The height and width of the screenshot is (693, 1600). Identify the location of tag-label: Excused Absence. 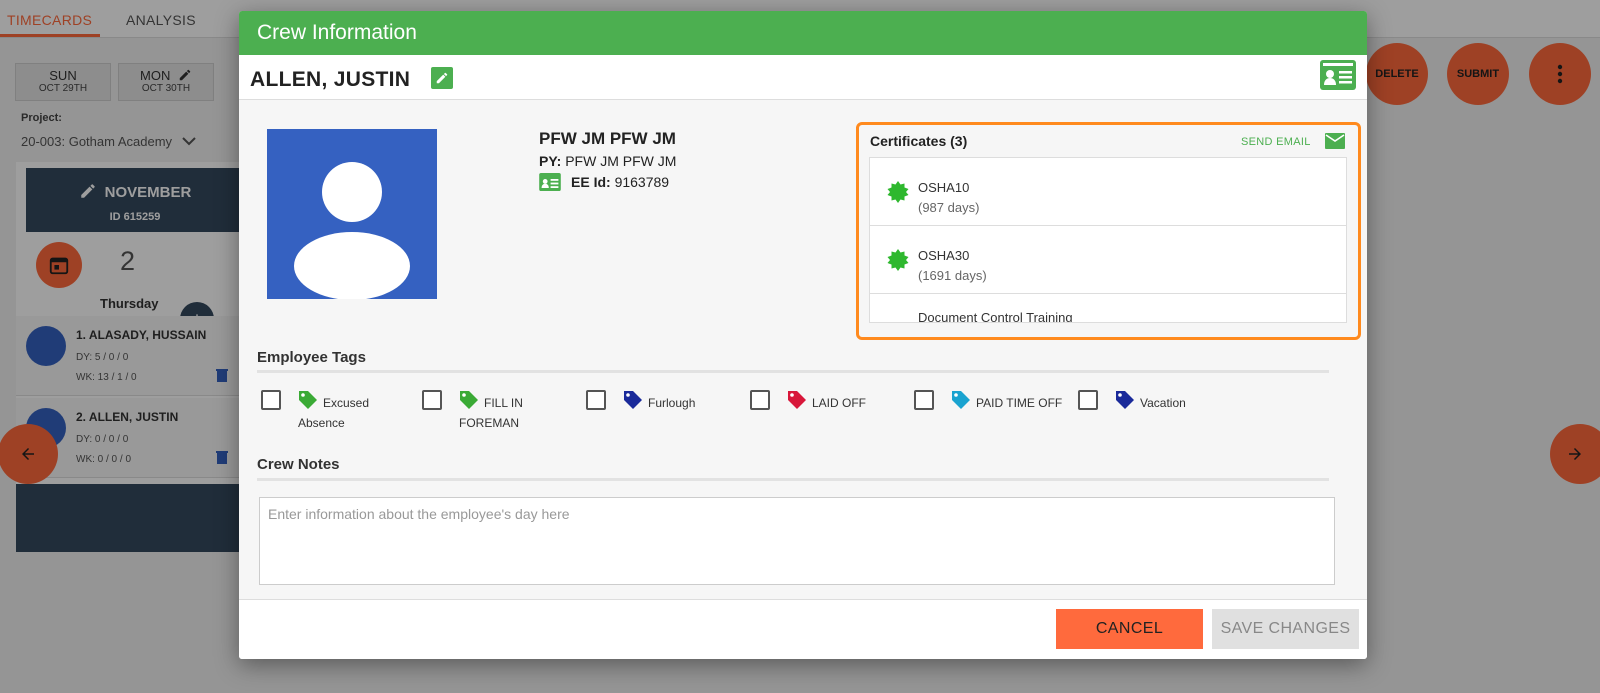
(334, 413).